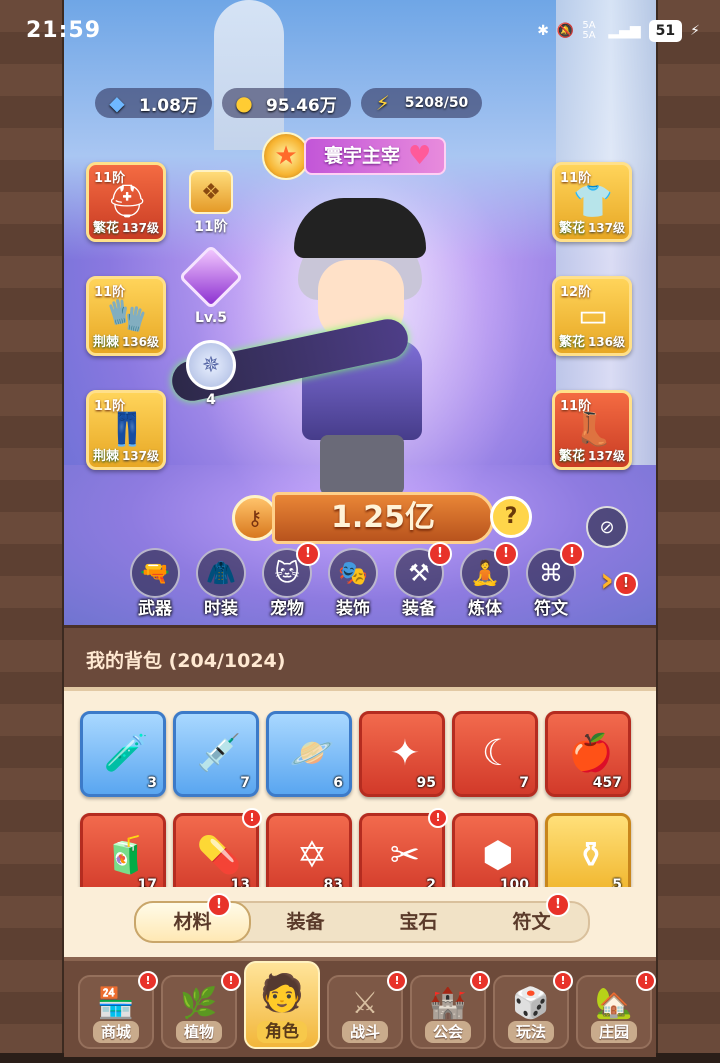  Describe the element at coordinates (450, 1010) in the screenshot. I see `nav-guild: 🏰 公会!` at that location.